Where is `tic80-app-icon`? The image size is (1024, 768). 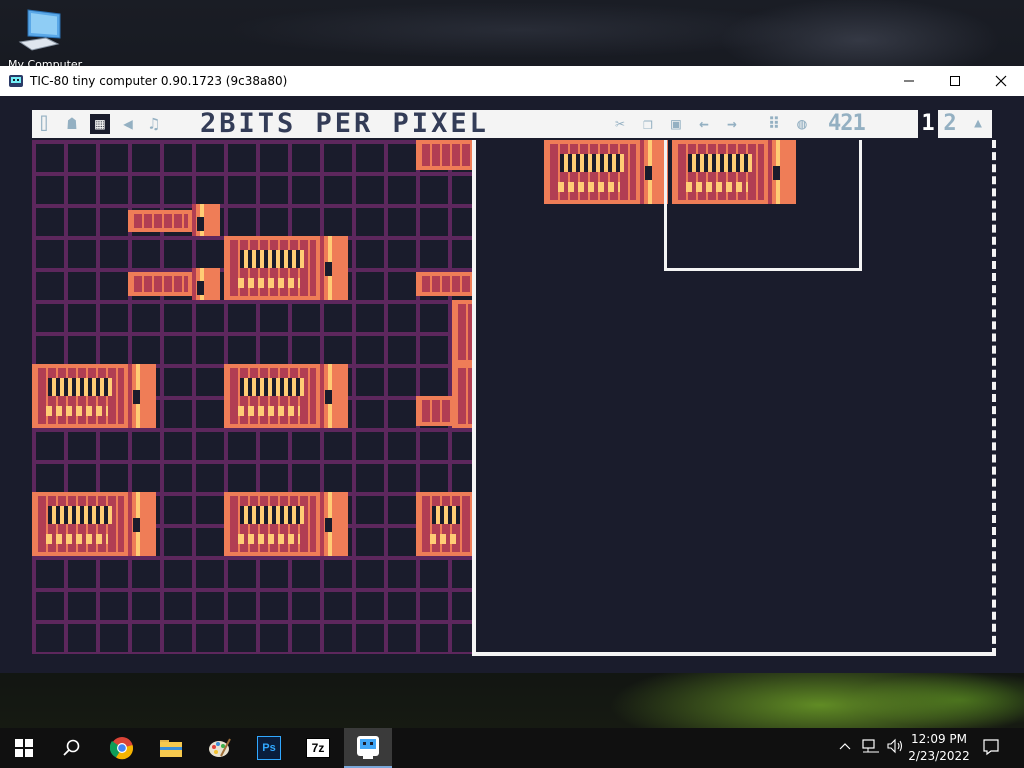 tic80-app-icon is located at coordinates (16, 81).